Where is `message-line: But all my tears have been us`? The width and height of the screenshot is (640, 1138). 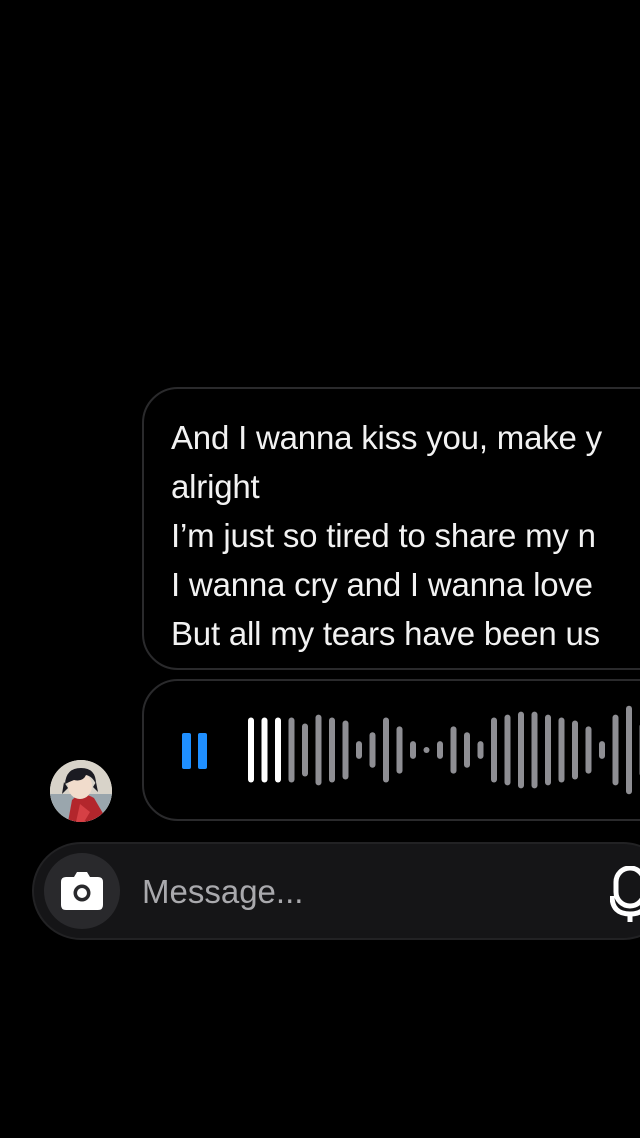 message-line: But all my tears have been us is located at coordinates (385, 633).